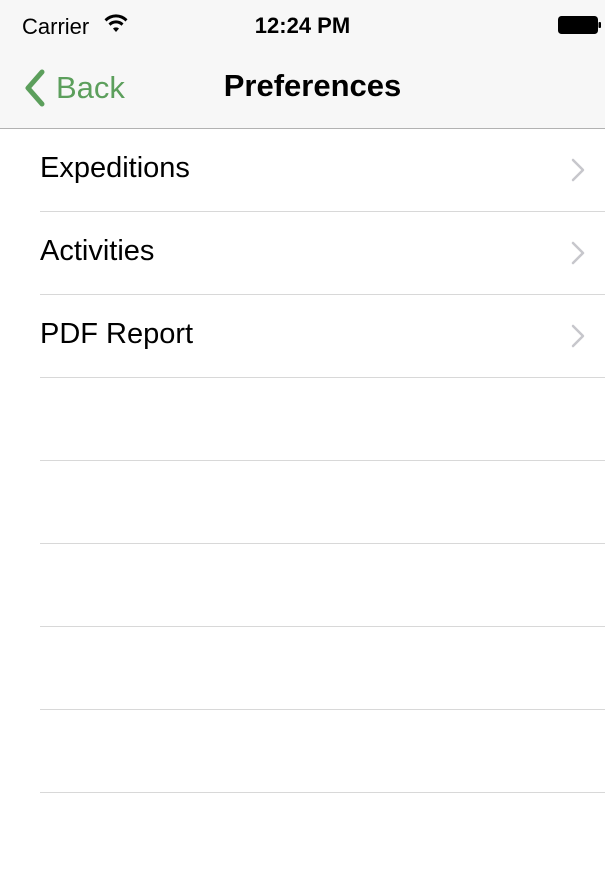  Describe the element at coordinates (97, 251) in the screenshot. I see `list-item-label: Activities` at that location.